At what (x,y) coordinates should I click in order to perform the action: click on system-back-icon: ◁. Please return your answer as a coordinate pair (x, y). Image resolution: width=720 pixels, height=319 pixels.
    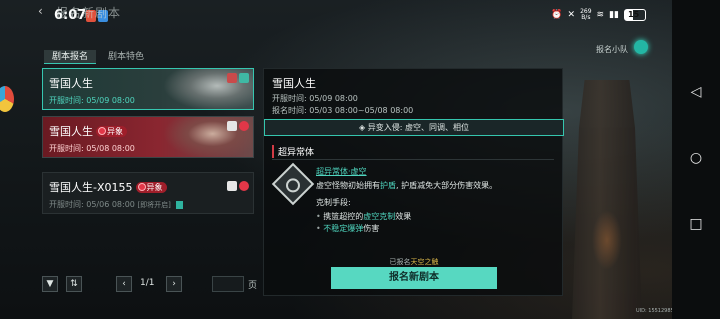
    Looking at the image, I should click on (696, 92).